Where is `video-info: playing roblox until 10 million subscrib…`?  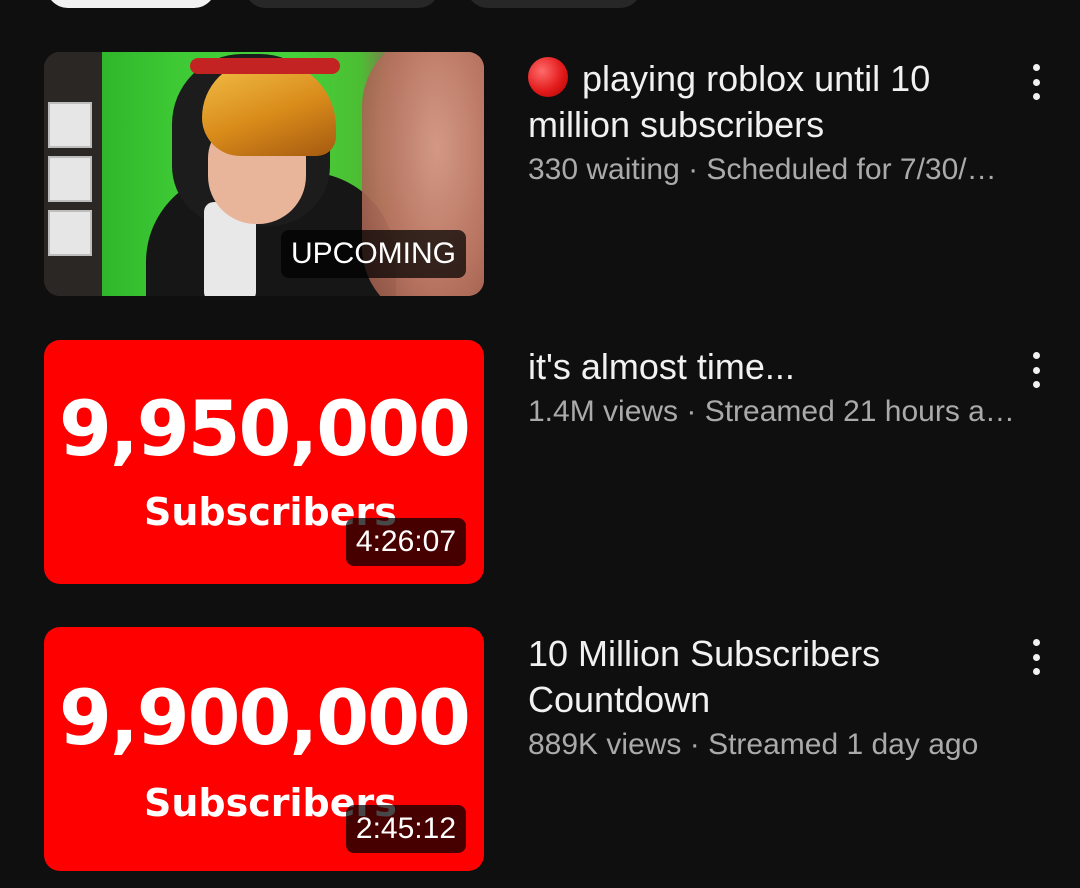
video-info: playing roblox until 10 million subscrib… is located at coordinates (768, 123).